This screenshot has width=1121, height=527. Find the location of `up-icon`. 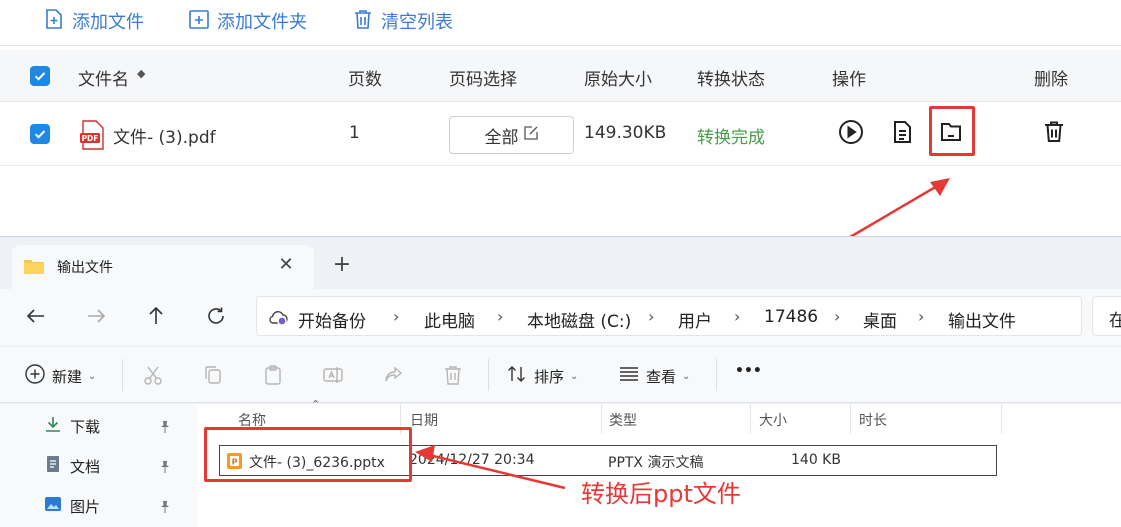

up-icon is located at coordinates (157, 317).